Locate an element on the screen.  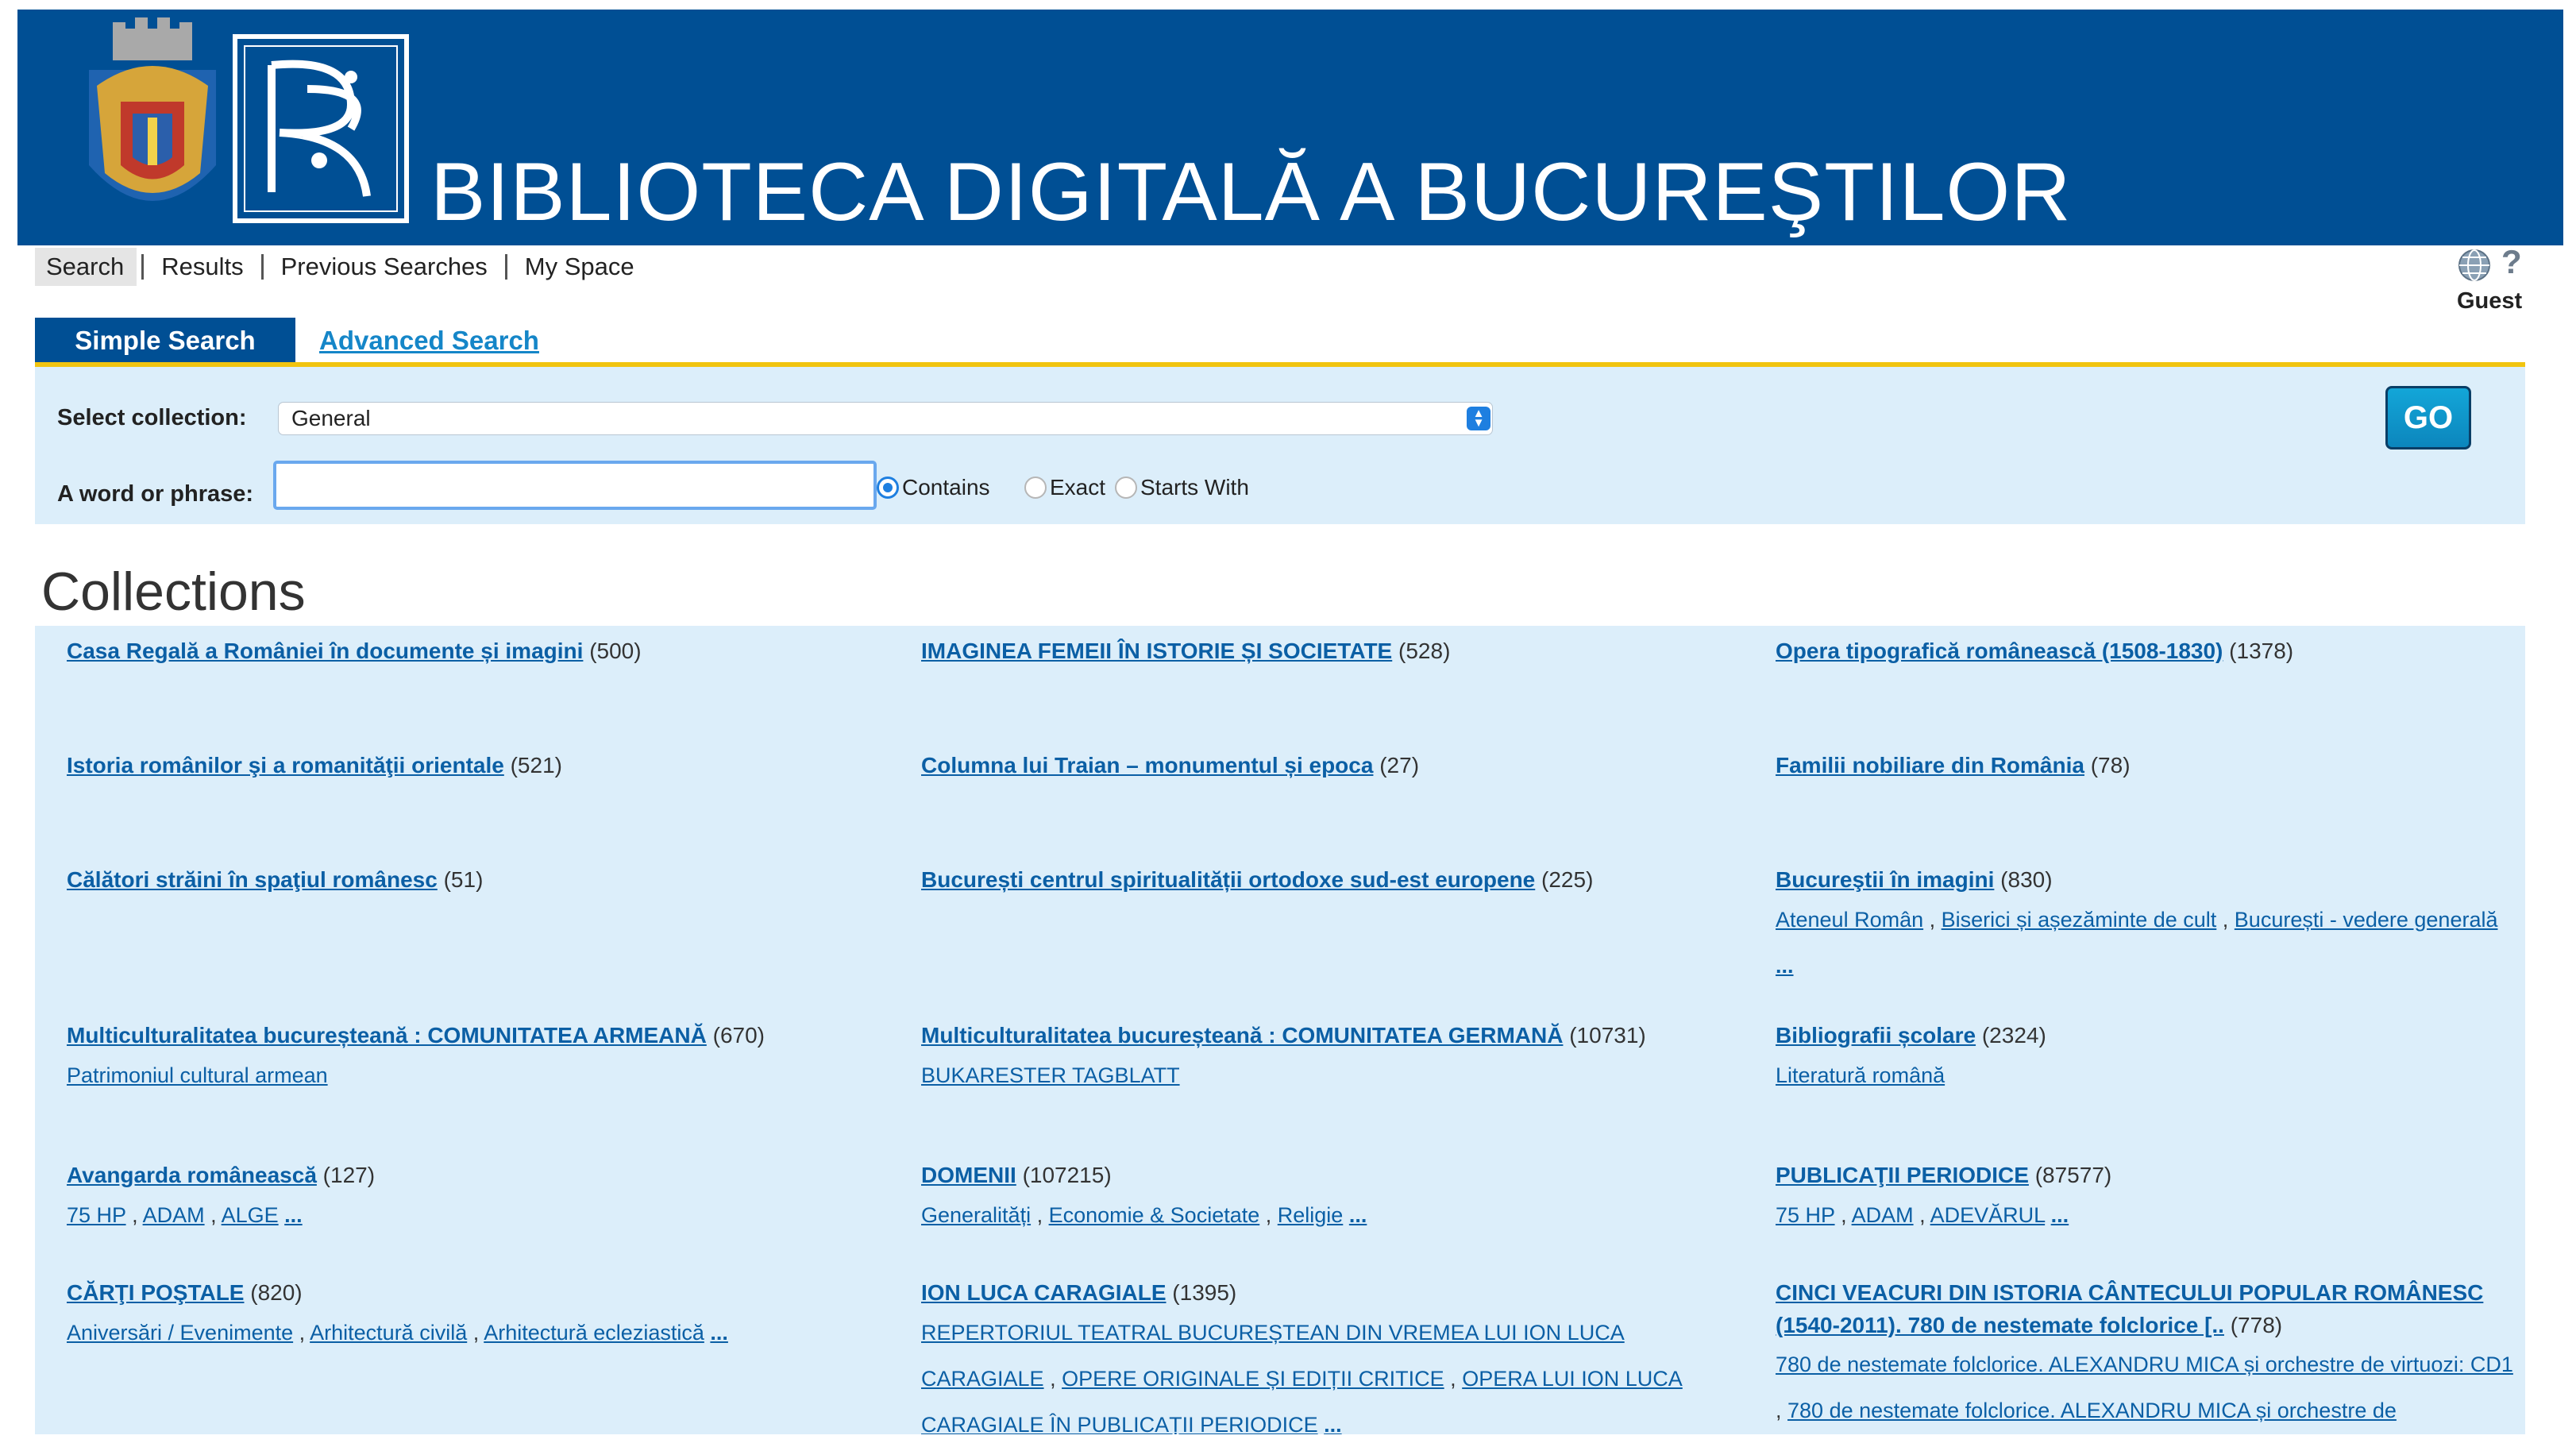
collection-link: Bibliografii școlare is located at coordinates (1876, 1035).